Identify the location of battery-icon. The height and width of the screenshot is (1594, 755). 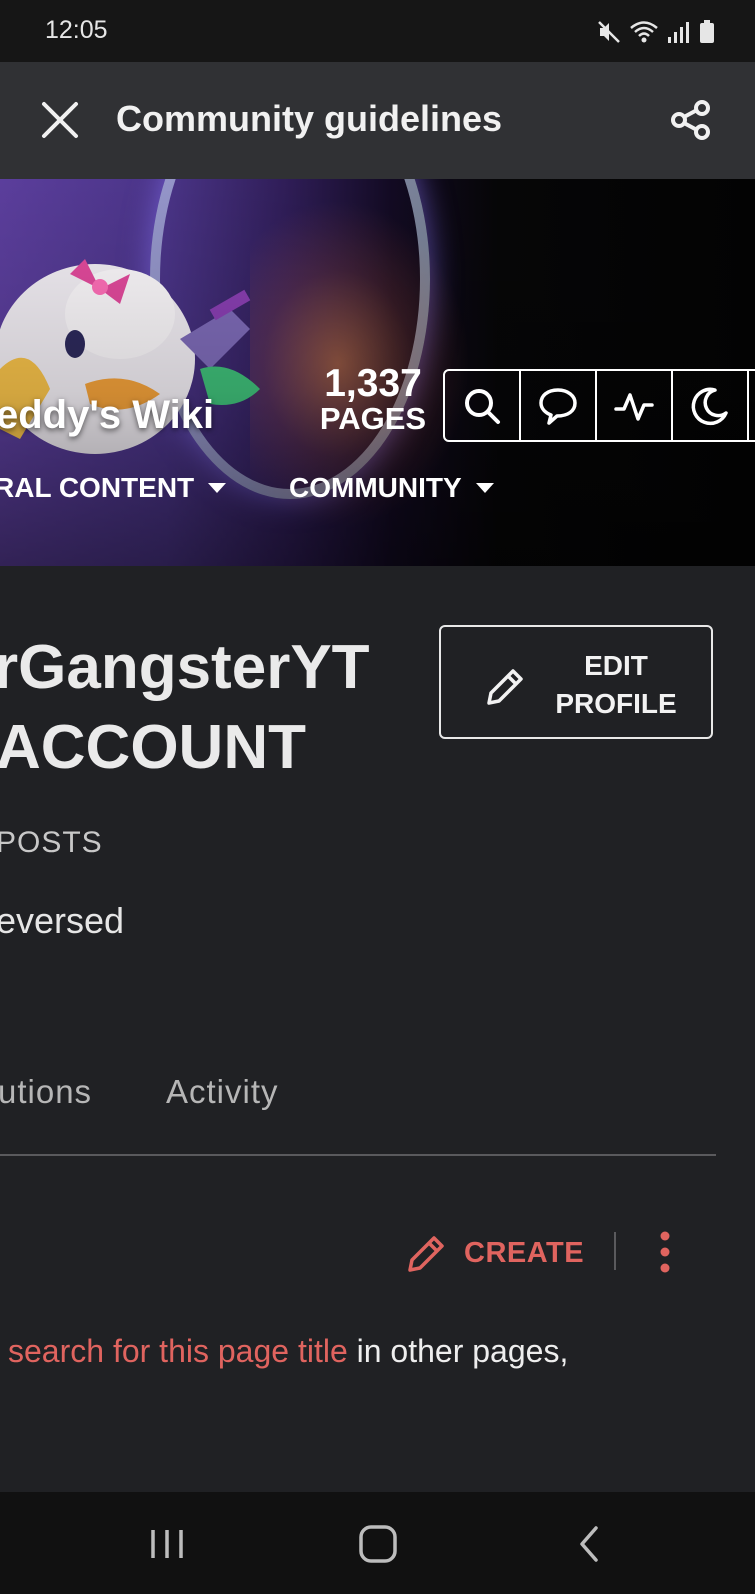
(707, 31).